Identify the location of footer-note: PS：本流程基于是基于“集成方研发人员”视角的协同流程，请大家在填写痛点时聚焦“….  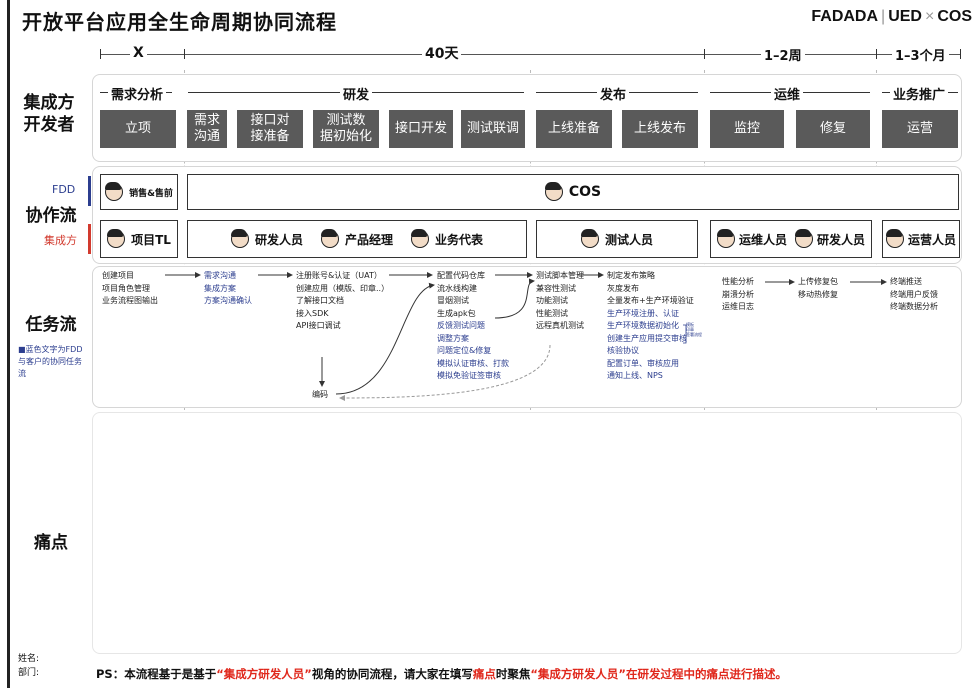
(441, 674).